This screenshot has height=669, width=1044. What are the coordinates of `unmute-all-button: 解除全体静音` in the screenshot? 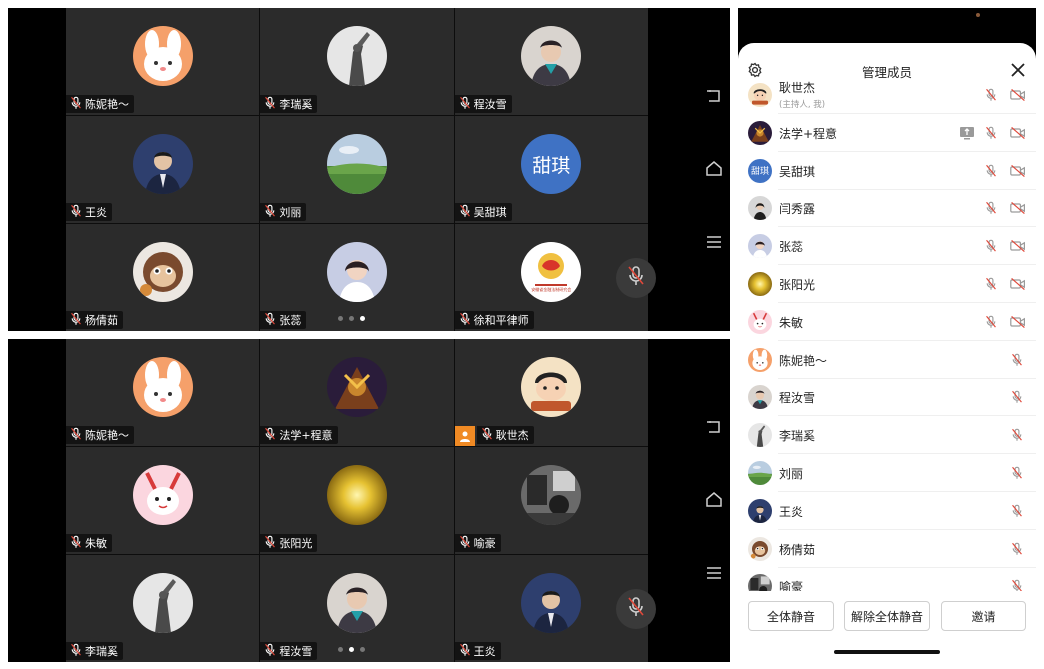 It's located at (887, 616).